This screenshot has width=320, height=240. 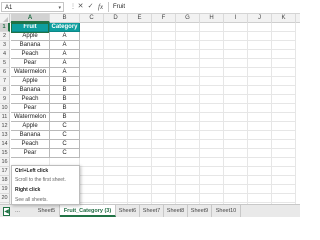 What do you see at coordinates (140, 18) in the screenshot?
I see `column-header-e: E` at bounding box center [140, 18].